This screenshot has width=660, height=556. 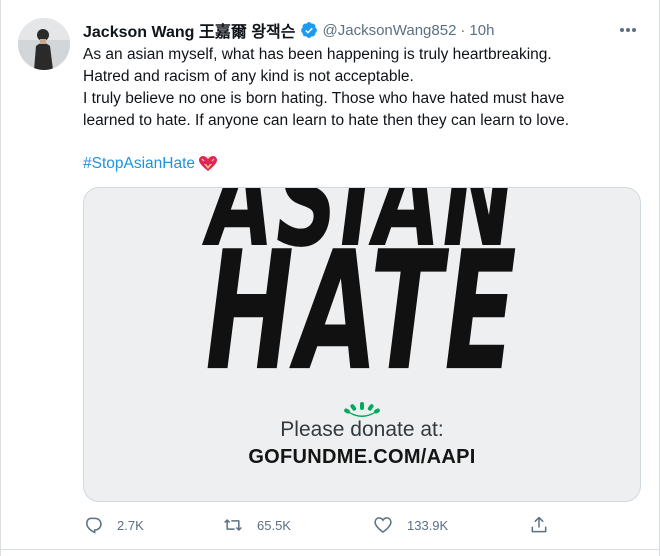 What do you see at coordinates (308, 30) in the screenshot?
I see `verified-badge-icon` at bounding box center [308, 30].